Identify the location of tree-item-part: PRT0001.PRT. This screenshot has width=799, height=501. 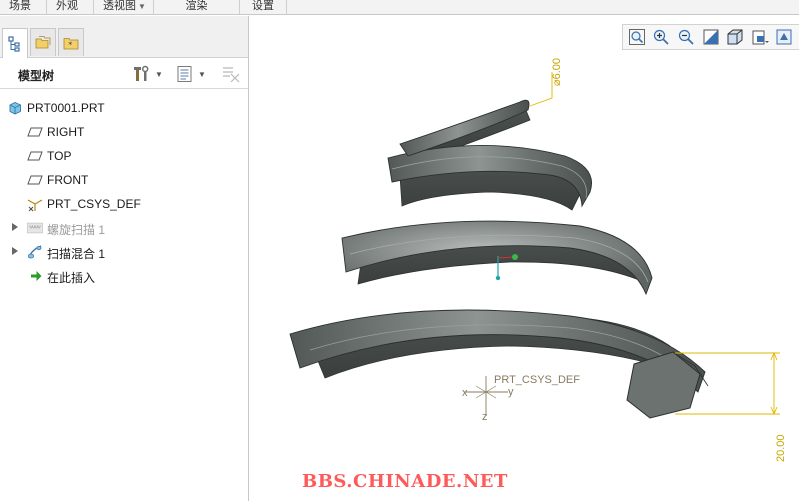
(124, 108).